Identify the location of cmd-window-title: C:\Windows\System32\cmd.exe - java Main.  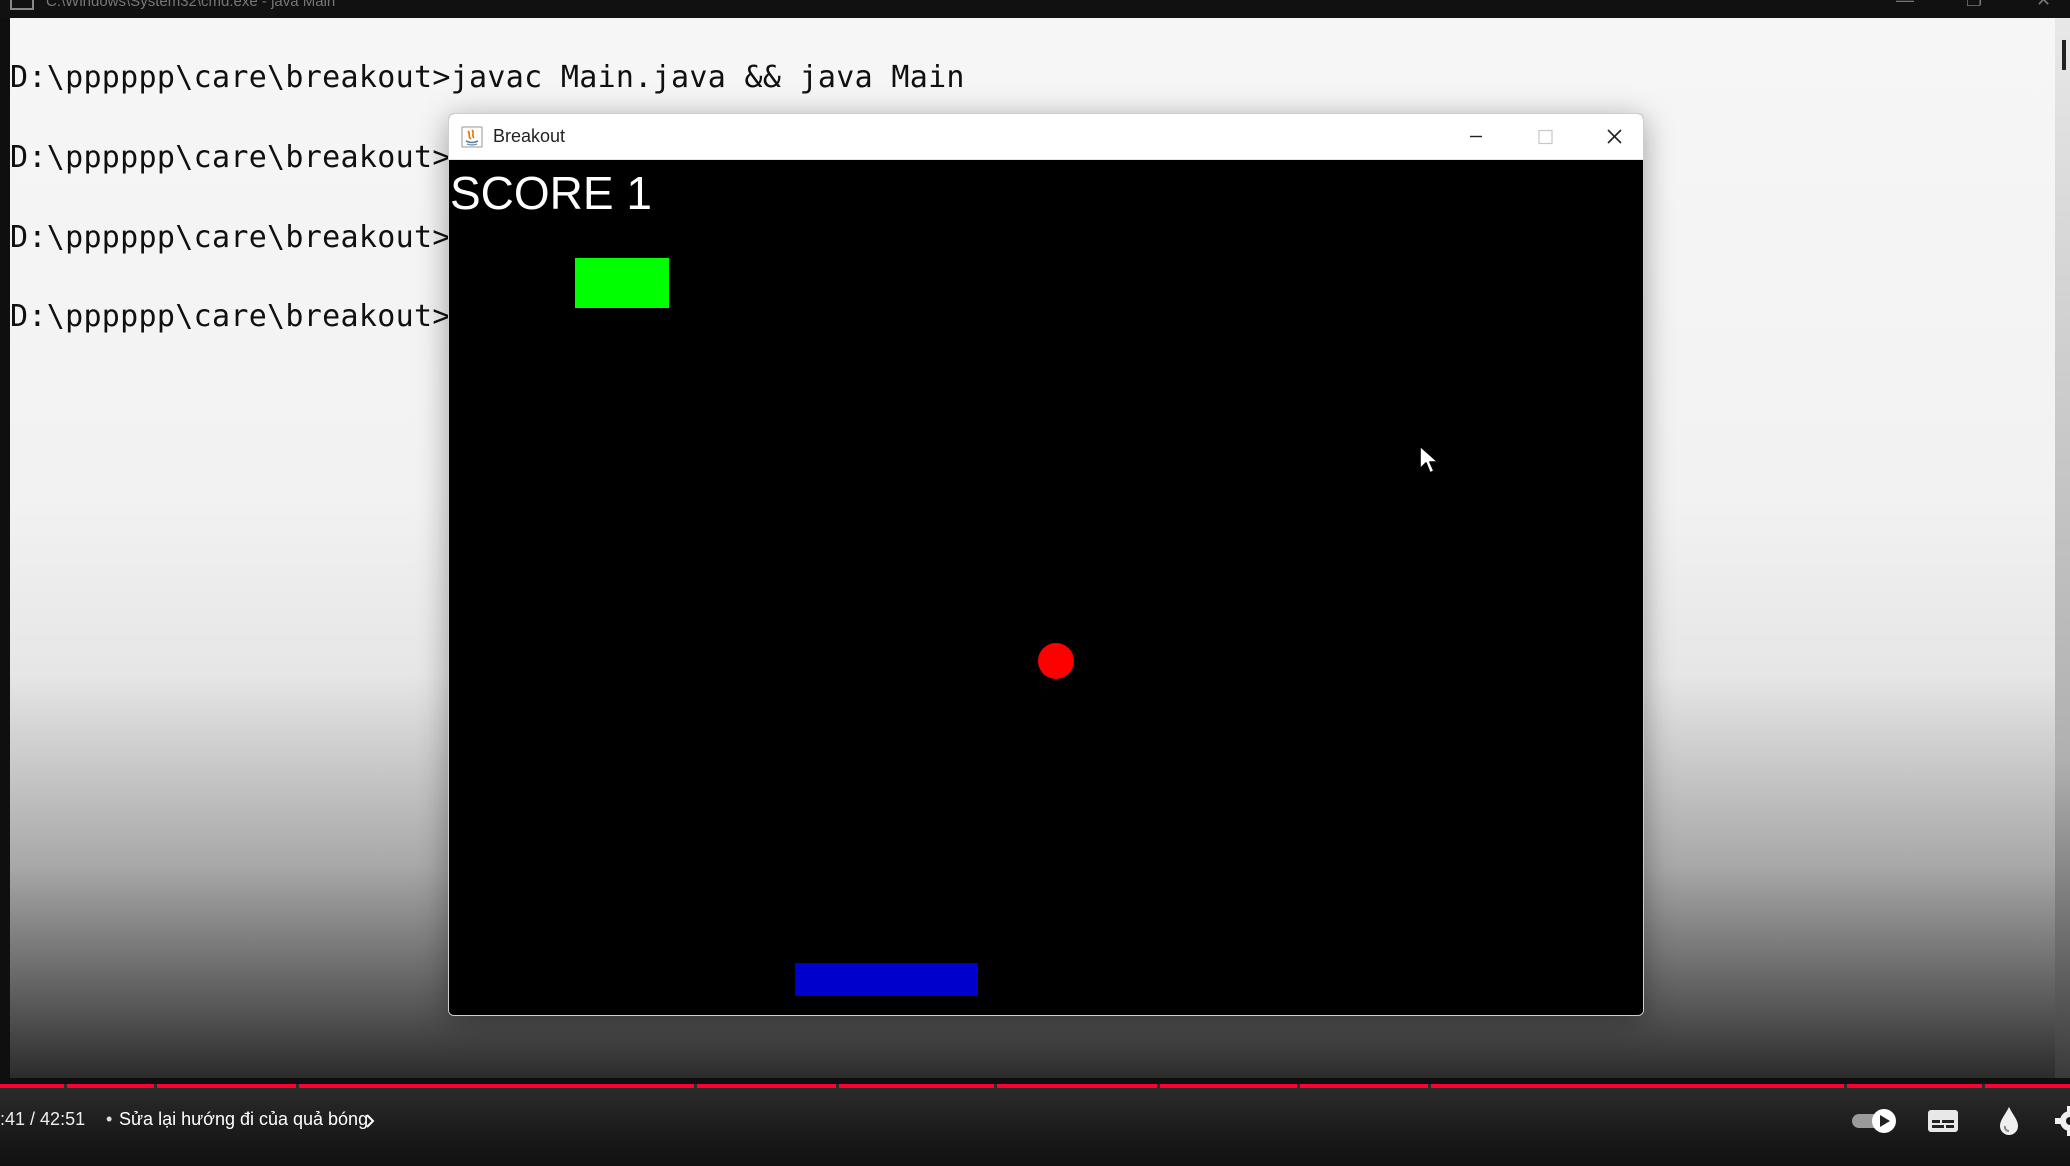
(191, 5).